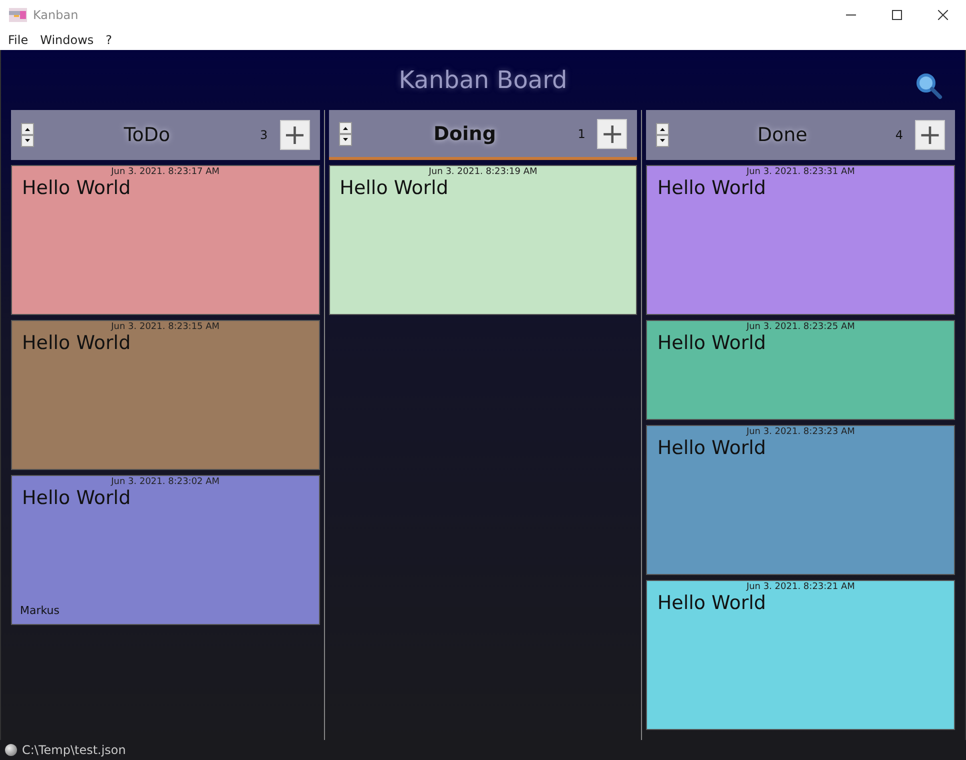 The width and height of the screenshot is (966, 760). What do you see at coordinates (929, 86) in the screenshot?
I see `search-icon` at bounding box center [929, 86].